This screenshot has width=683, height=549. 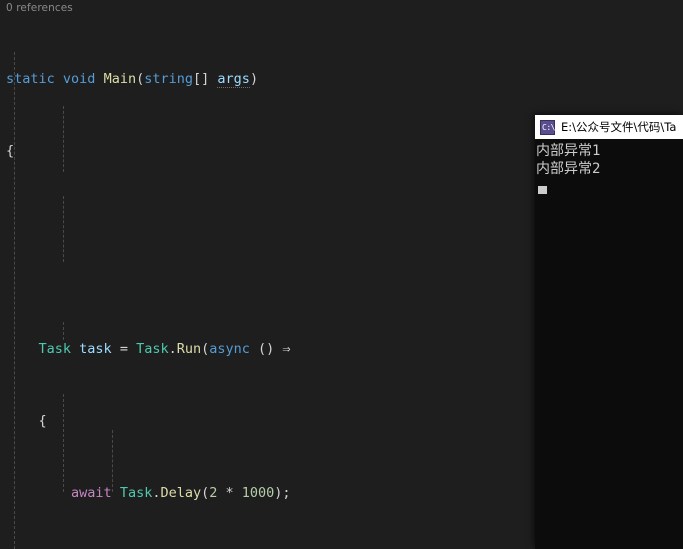 I want to click on console-title: E:\公众号文件\代码\Ta, so click(x=619, y=127).